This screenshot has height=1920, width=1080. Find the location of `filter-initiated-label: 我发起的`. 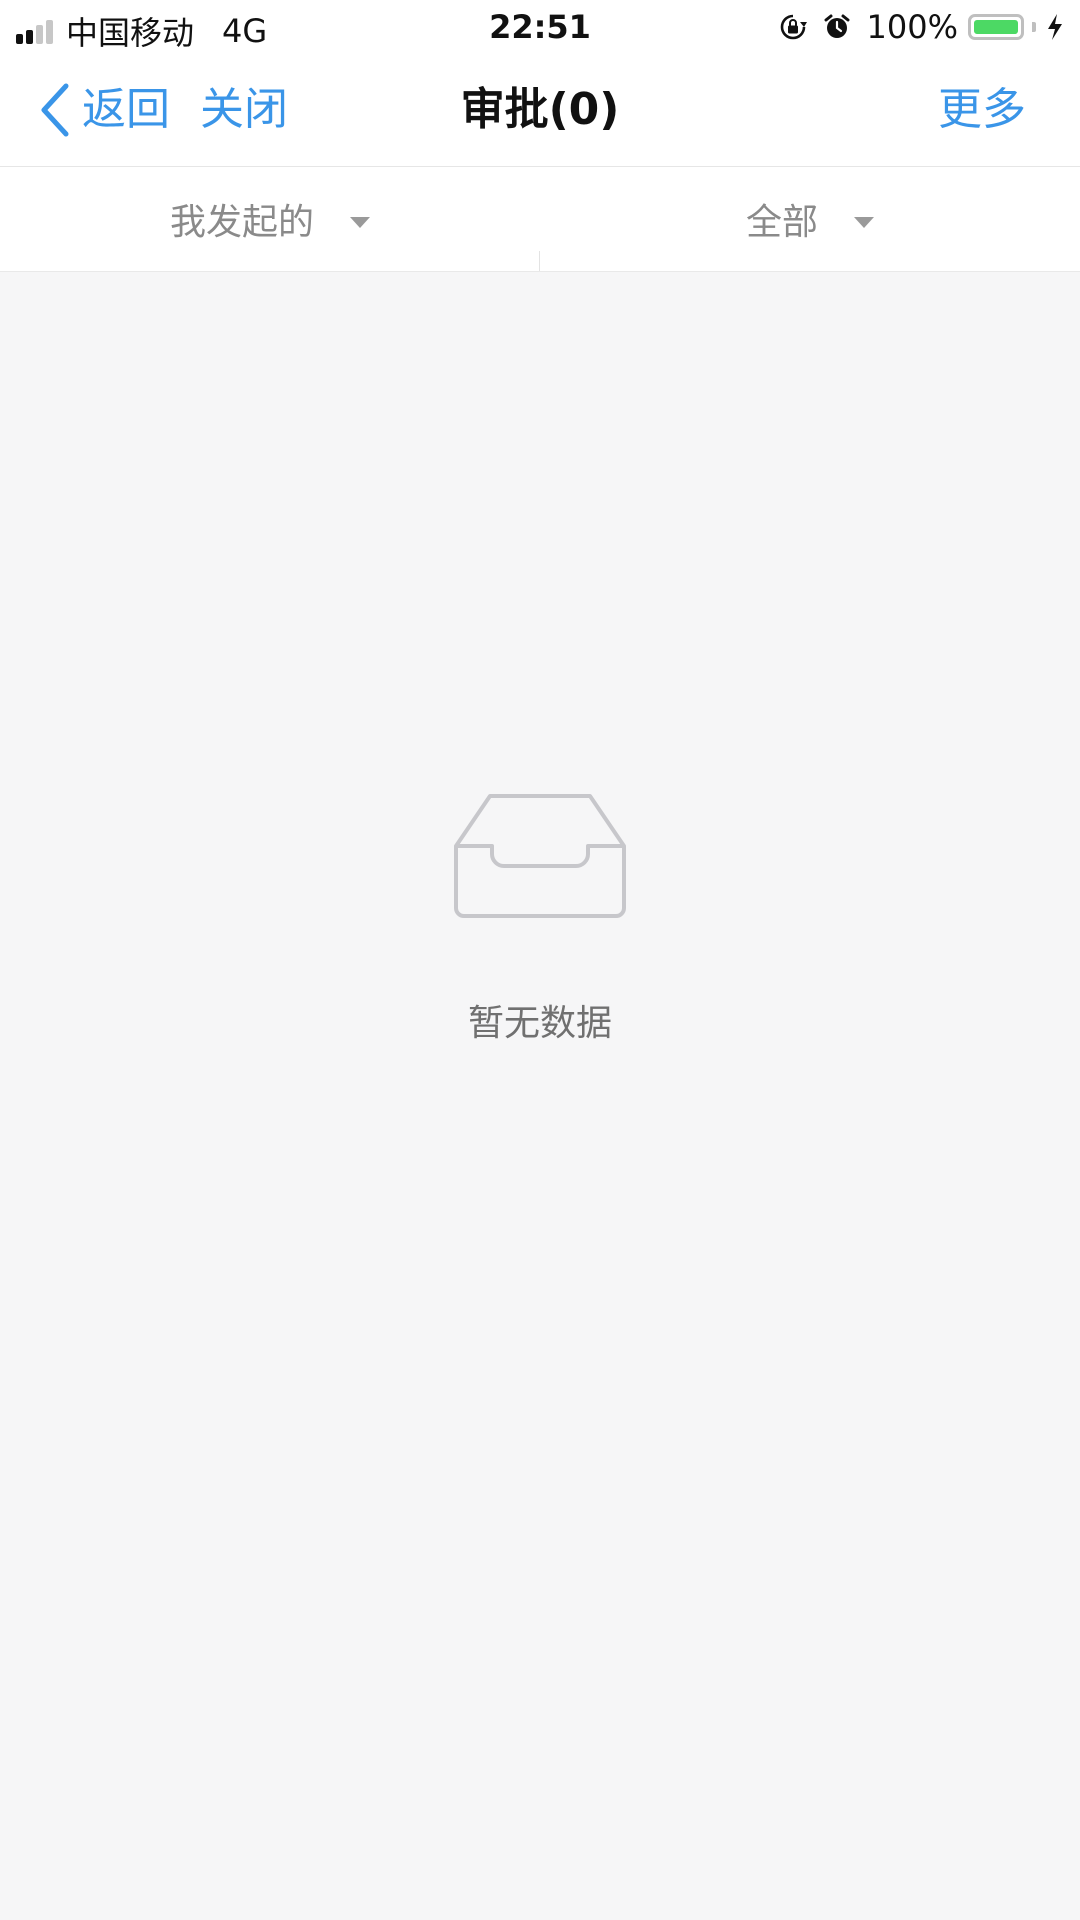

filter-initiated-label: 我发起的 is located at coordinates (241, 222).